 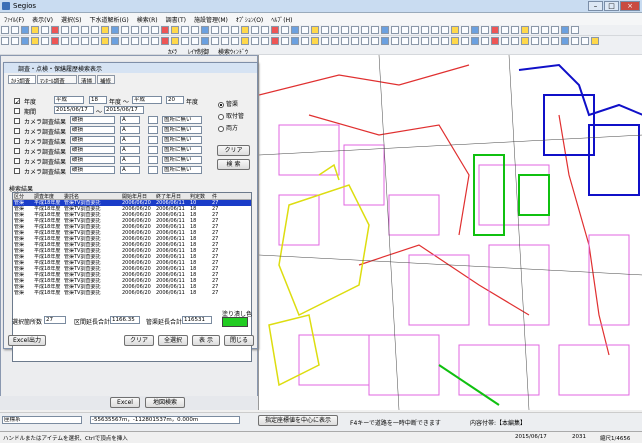 I want to click on menu-item-6: 施設管理(M), so click(x=211, y=18).